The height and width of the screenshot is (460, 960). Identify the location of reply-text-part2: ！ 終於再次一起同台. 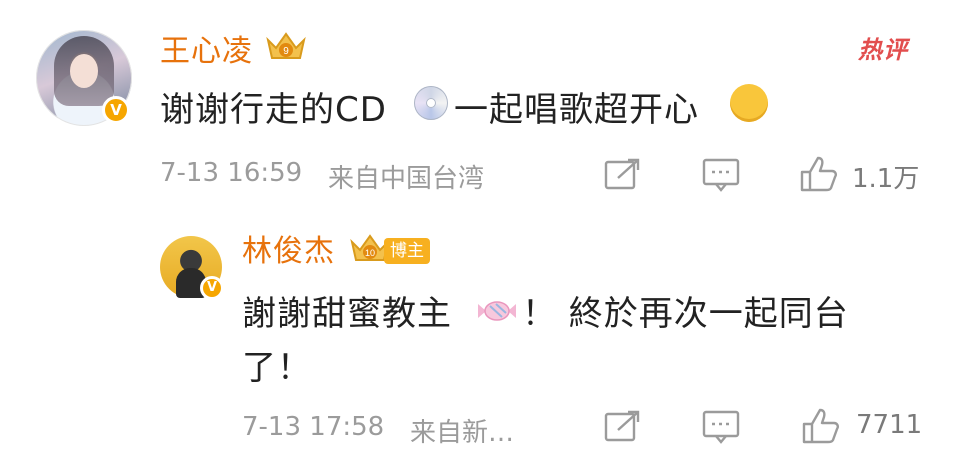
(685, 314).